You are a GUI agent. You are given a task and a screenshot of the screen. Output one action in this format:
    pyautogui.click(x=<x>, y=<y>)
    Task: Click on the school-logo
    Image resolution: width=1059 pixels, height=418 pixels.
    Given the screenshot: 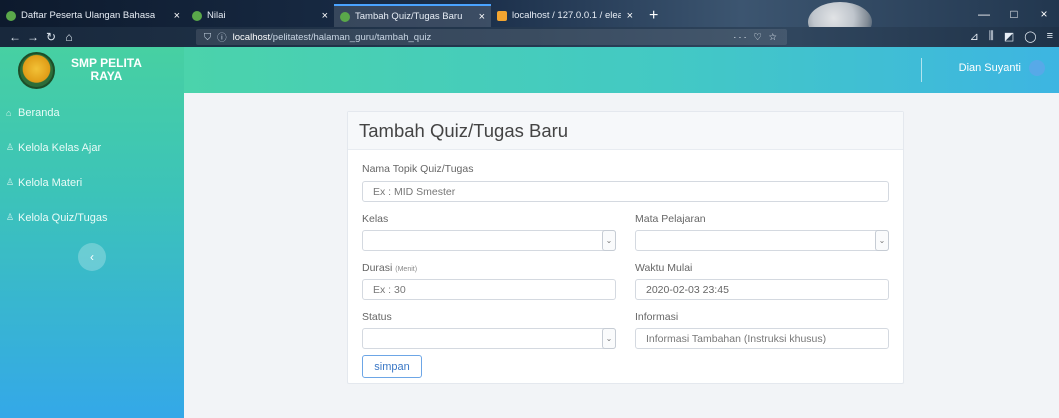 What is the action you would take?
    pyautogui.click(x=36, y=70)
    